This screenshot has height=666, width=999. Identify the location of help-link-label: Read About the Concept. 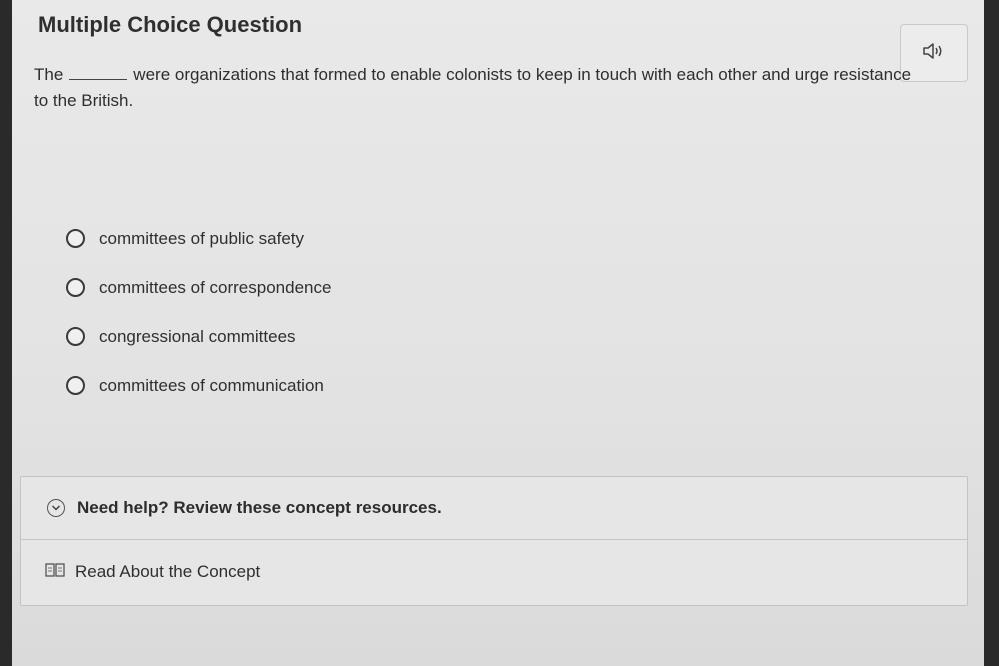
(168, 571).